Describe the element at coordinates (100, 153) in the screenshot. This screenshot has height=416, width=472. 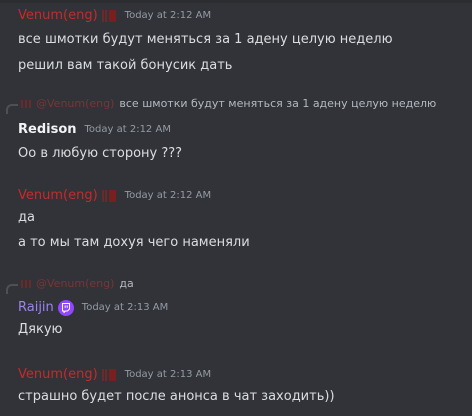
I see `message-text: Оо в любую сторону ???` at that location.